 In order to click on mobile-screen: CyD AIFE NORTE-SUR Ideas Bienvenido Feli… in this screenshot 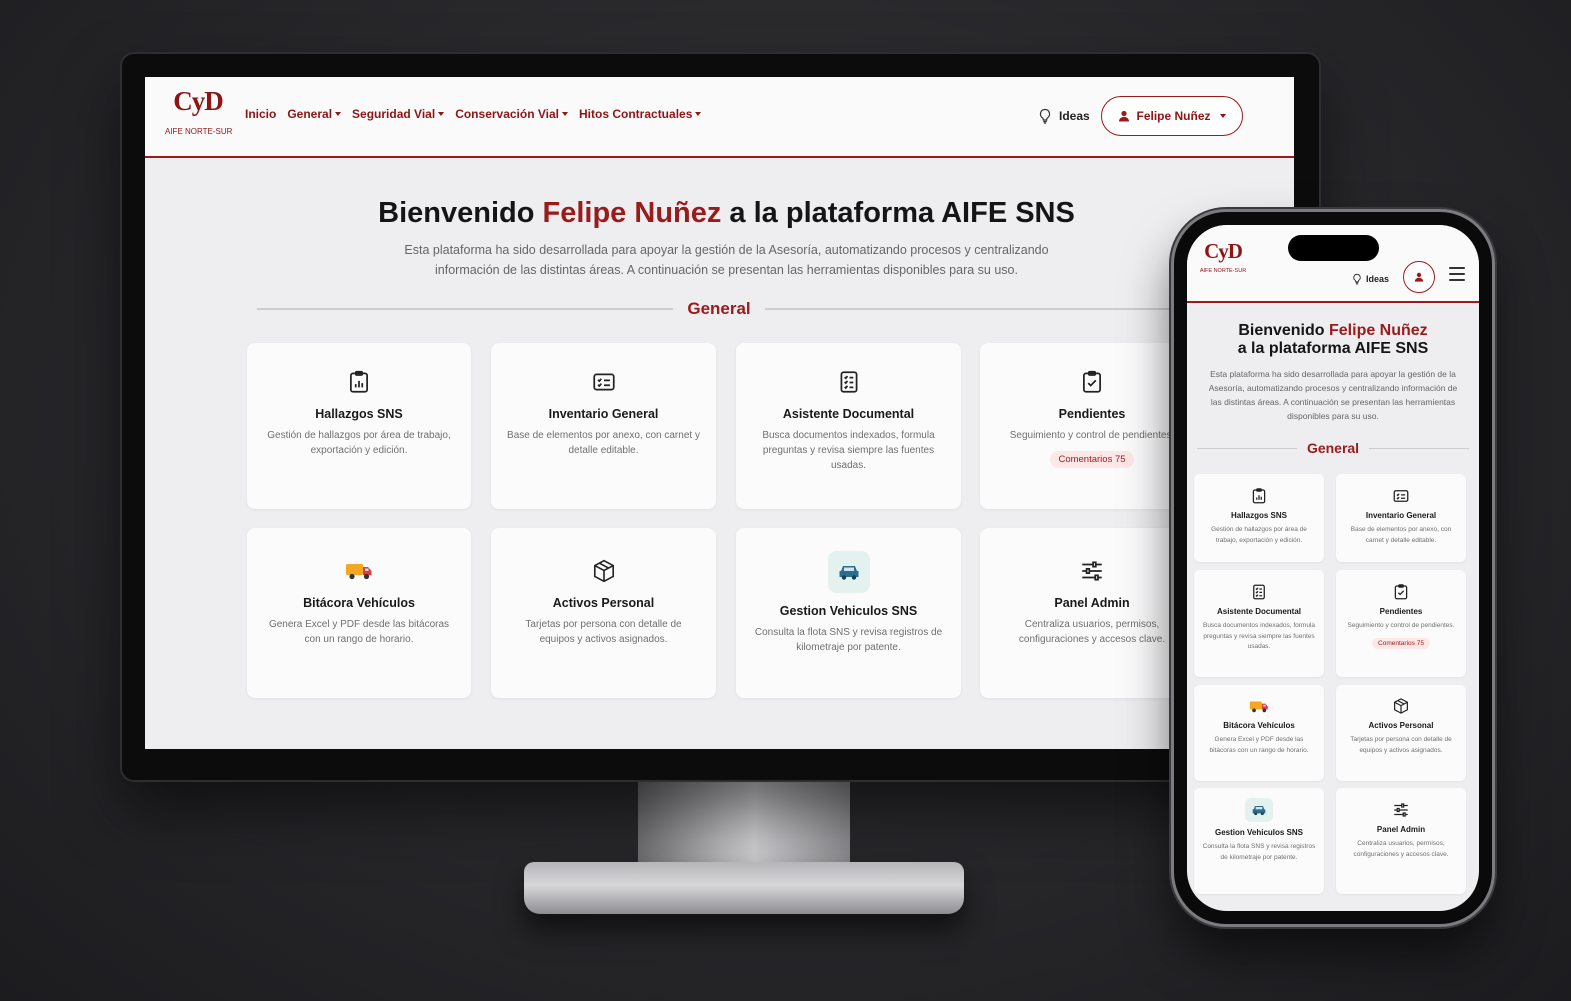, I will do `click(1333, 568)`.